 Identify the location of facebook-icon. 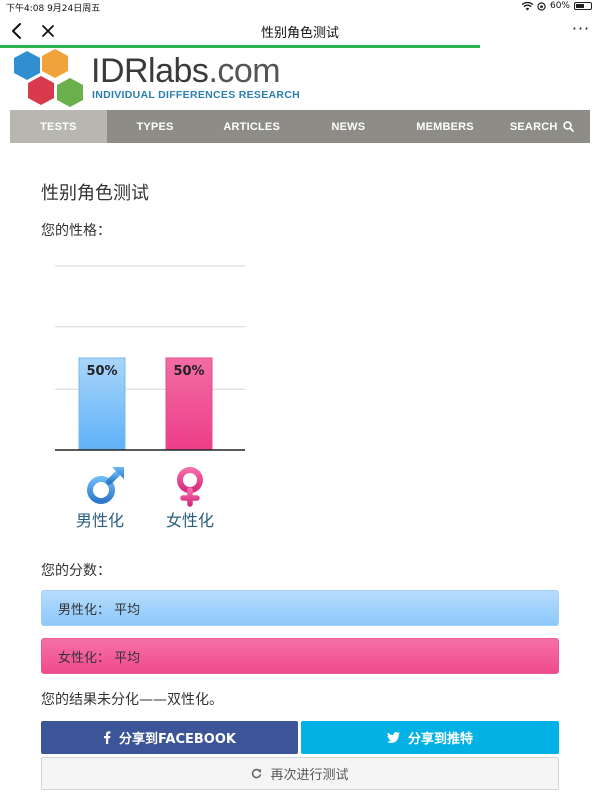
(107, 737).